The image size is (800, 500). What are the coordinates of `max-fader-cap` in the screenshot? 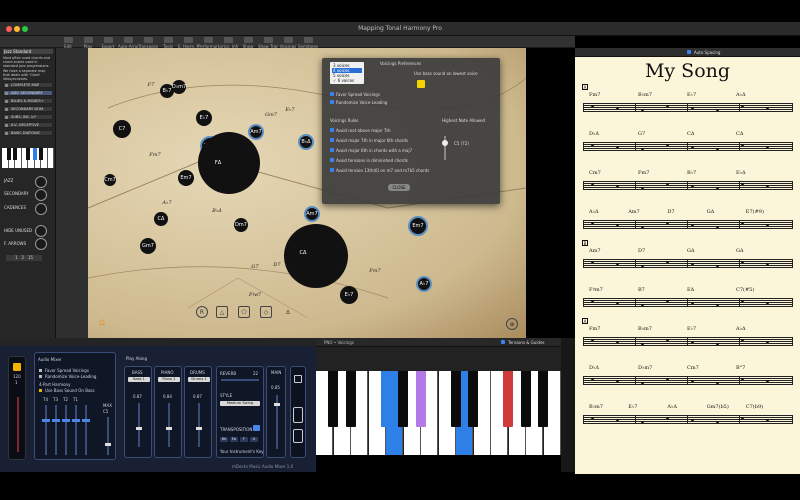 It's located at (108, 444).